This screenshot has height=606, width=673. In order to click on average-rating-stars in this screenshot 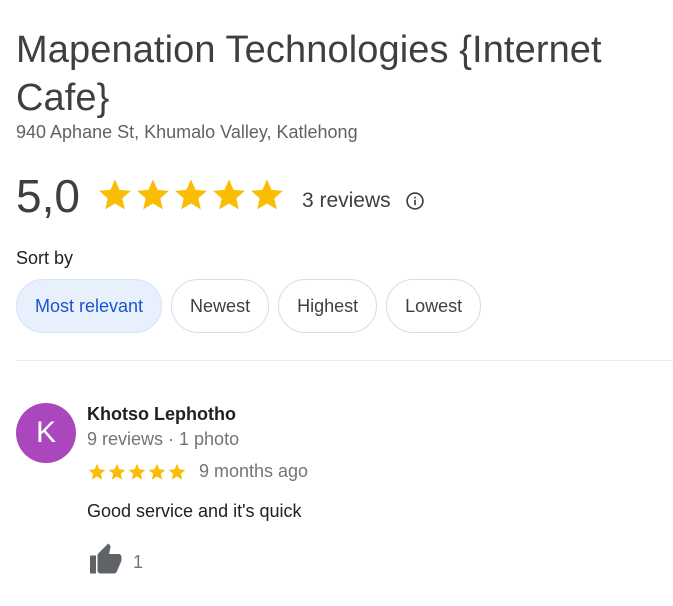, I will do `click(191, 195)`.